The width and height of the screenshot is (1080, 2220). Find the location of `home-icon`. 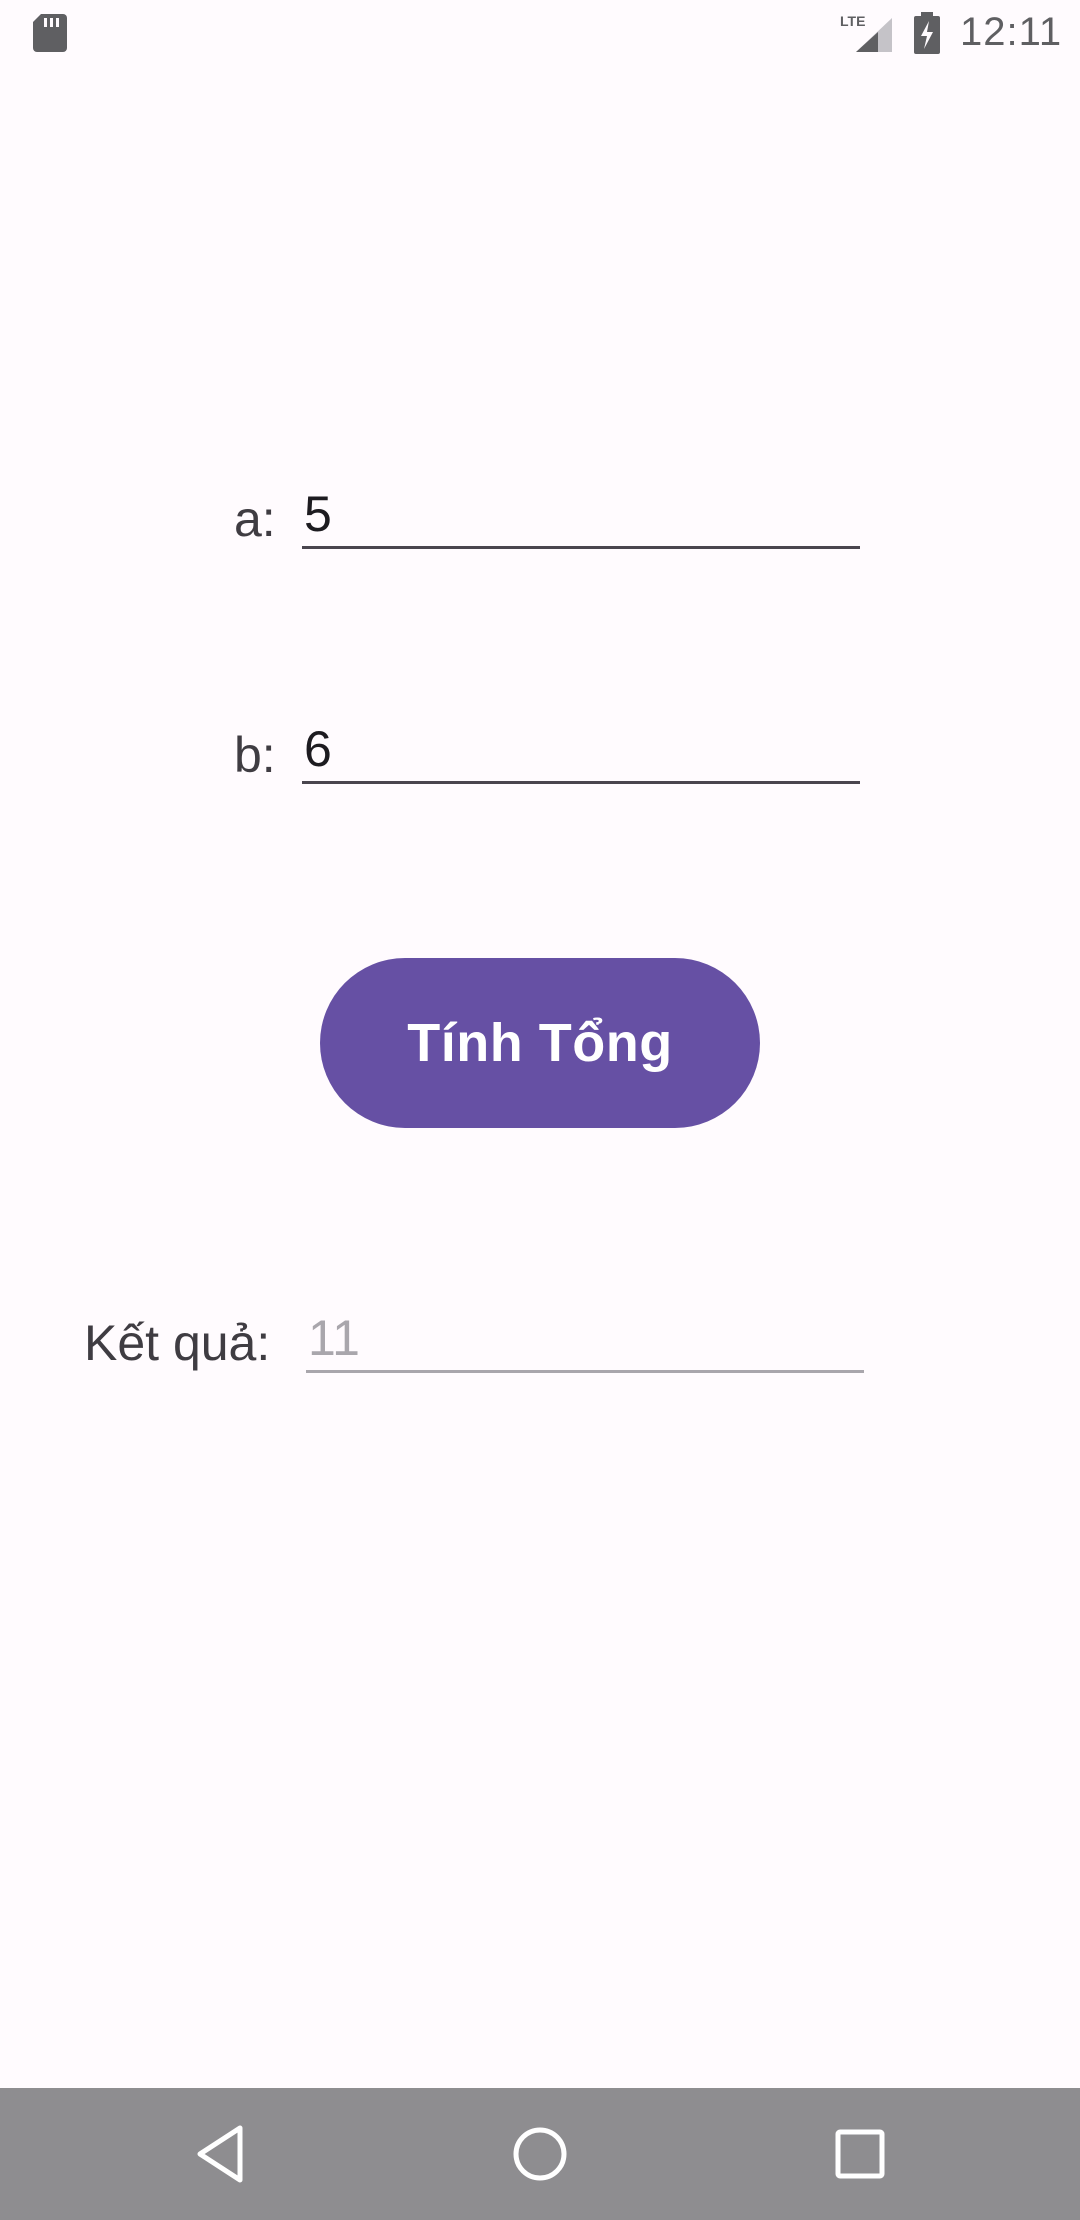

home-icon is located at coordinates (540, 2154).